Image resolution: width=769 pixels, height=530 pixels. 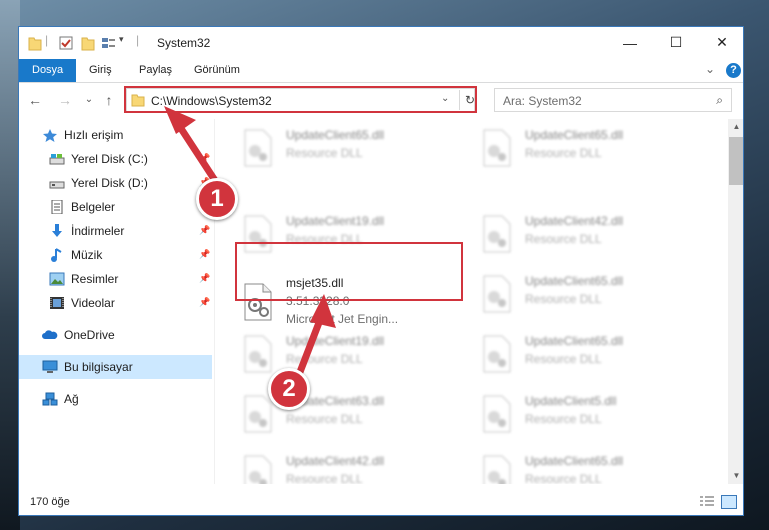 What do you see at coordinates (65, 100) in the screenshot?
I see `forward-button: →` at bounding box center [65, 100].